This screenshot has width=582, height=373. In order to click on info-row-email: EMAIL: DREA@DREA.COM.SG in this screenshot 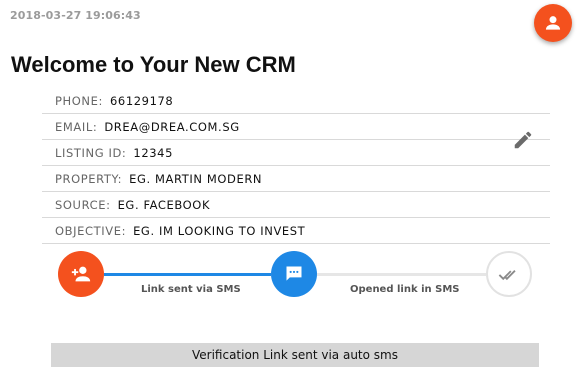, I will do `click(296, 127)`.